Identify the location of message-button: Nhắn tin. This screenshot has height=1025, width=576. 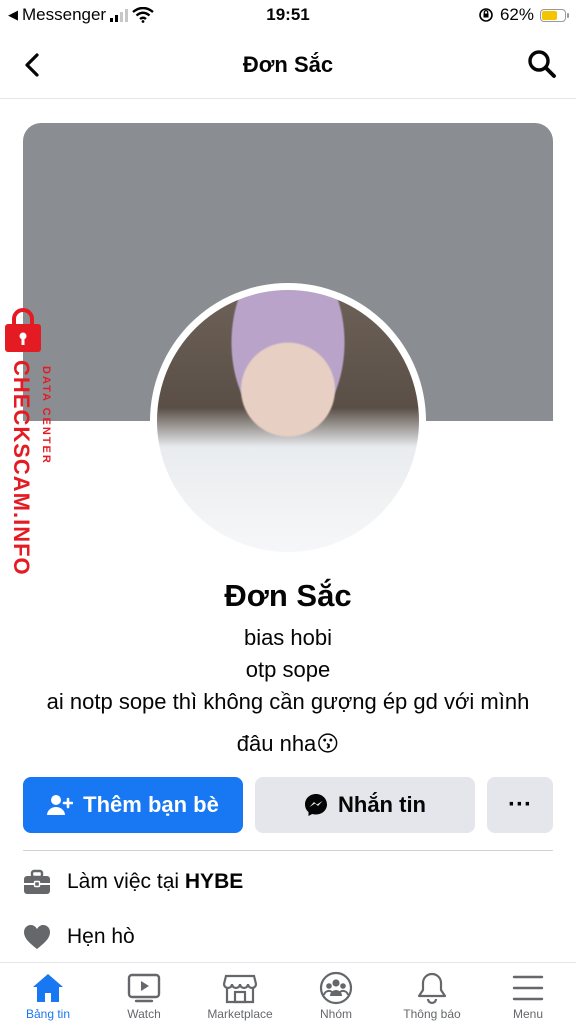
(365, 805).